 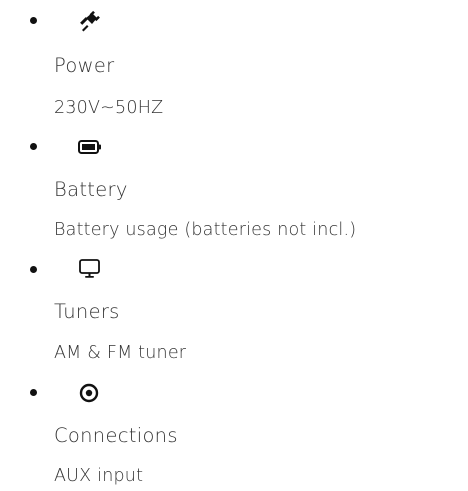 What do you see at coordinates (99, 476) in the screenshot?
I see `spec-value: AUX input` at bounding box center [99, 476].